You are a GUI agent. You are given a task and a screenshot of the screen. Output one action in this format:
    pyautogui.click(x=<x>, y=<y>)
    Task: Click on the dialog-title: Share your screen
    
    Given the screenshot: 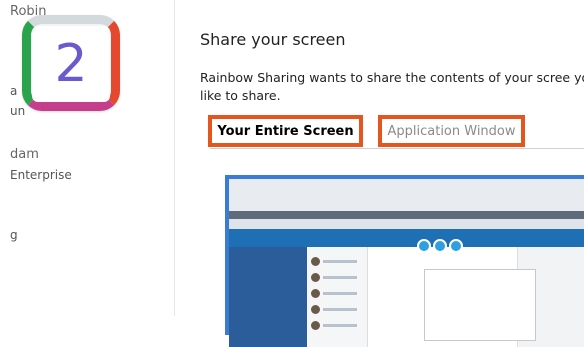 What is the action you would take?
    pyautogui.click(x=273, y=39)
    